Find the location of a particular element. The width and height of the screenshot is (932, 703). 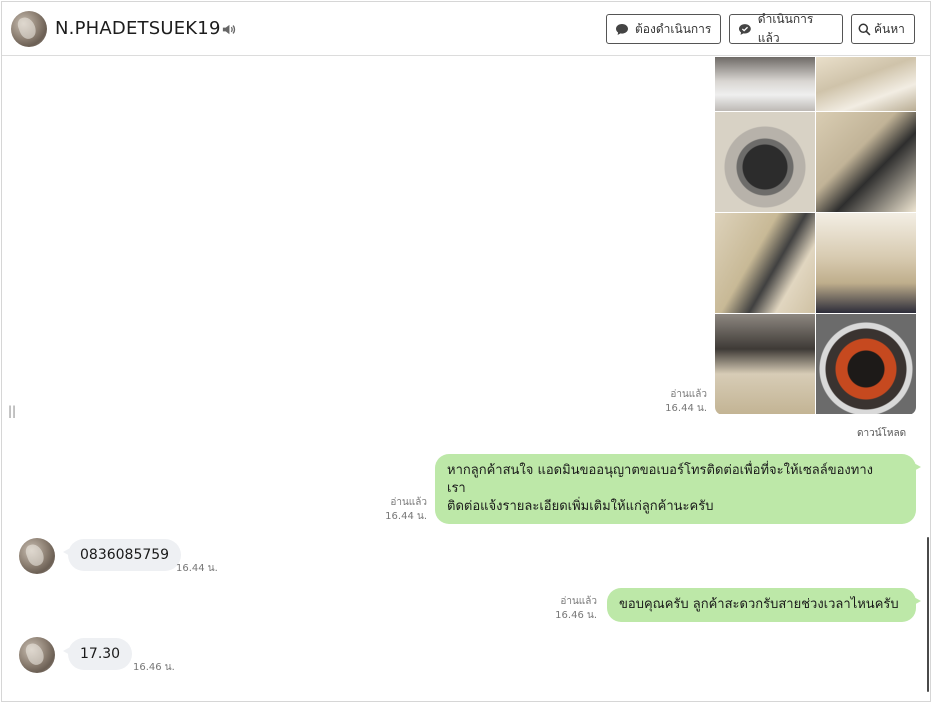

search-button: ค้นหา is located at coordinates (883, 29).